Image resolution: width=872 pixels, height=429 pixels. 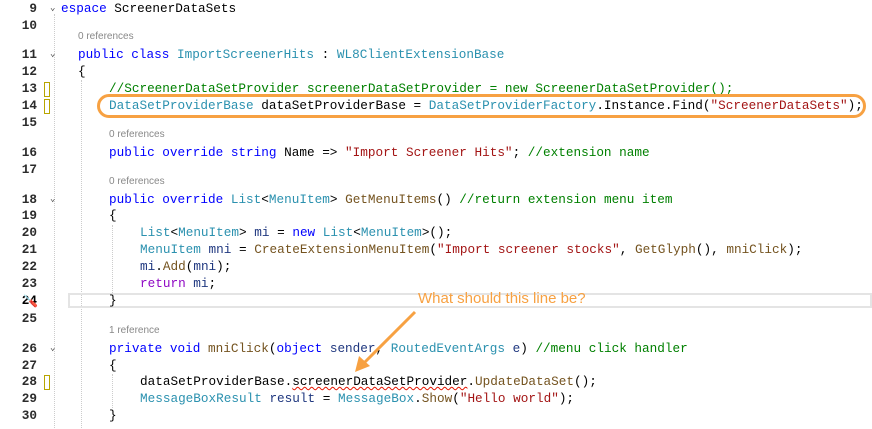 I want to click on annotation-arrow, so click(x=386, y=341).